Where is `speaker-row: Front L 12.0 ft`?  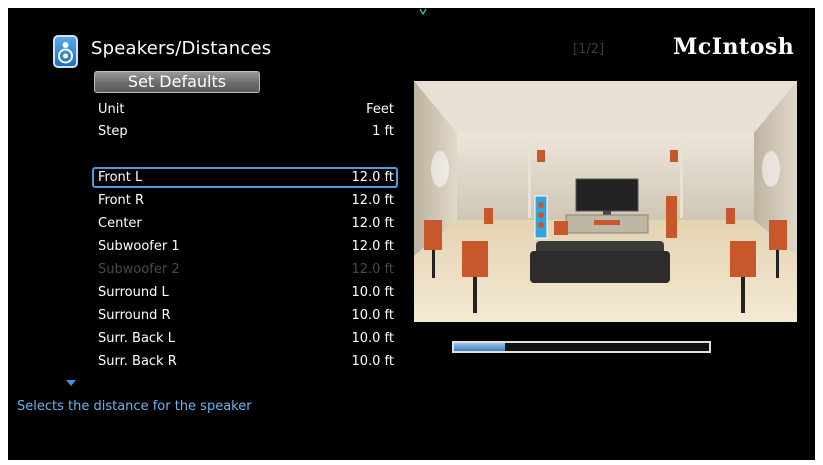 speaker-row: Front L 12.0 ft is located at coordinates (245, 177).